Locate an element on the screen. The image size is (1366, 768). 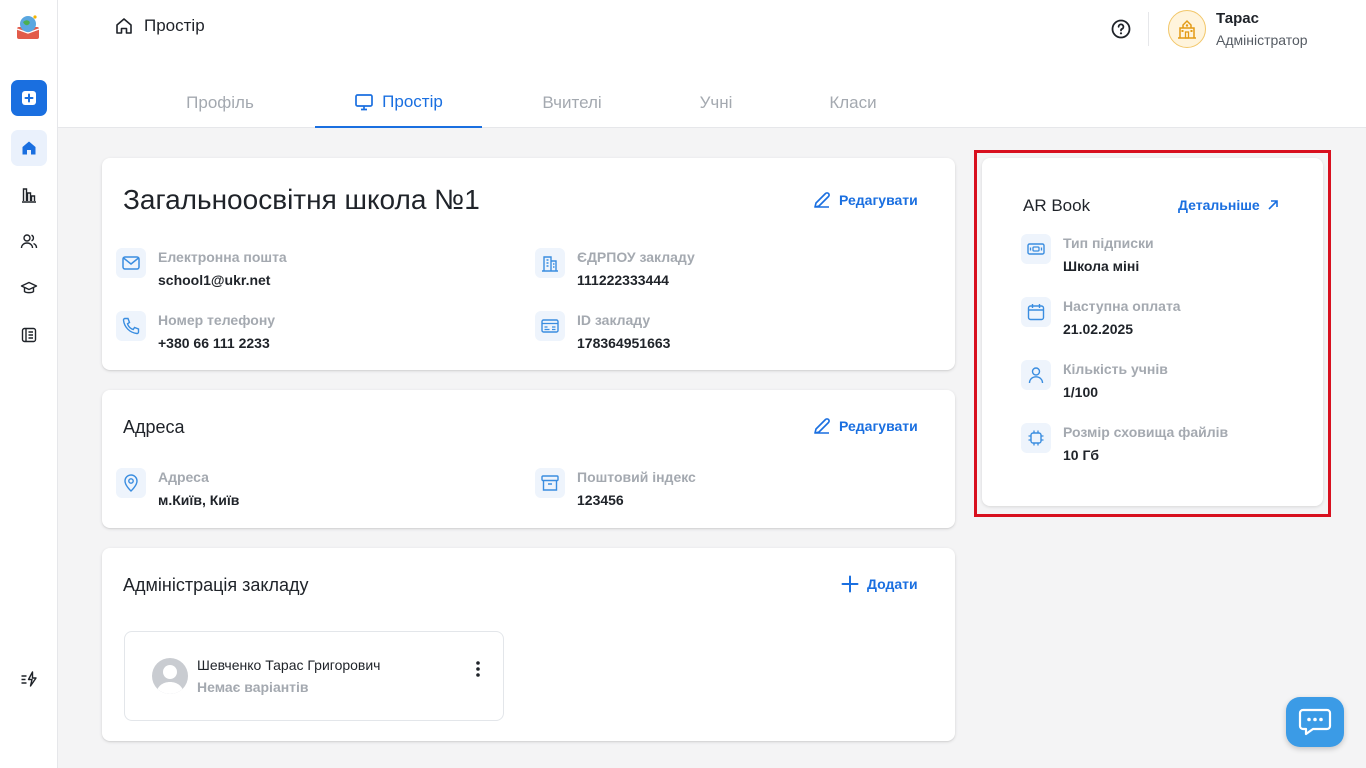
field-next-payment: Наступна оплата 21.02.2025 is located at coordinates (1101, 318).